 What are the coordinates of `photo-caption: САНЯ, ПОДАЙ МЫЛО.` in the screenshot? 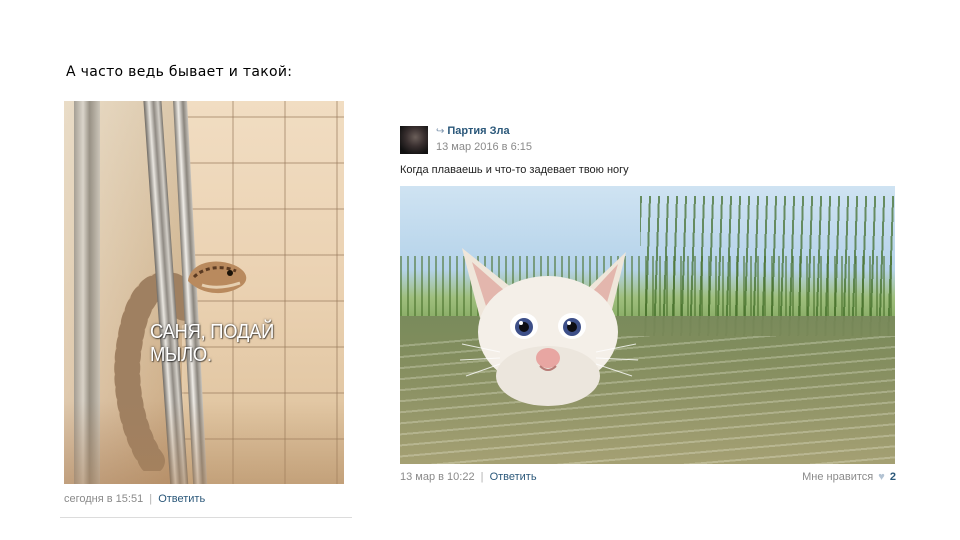 It's located at (212, 343).